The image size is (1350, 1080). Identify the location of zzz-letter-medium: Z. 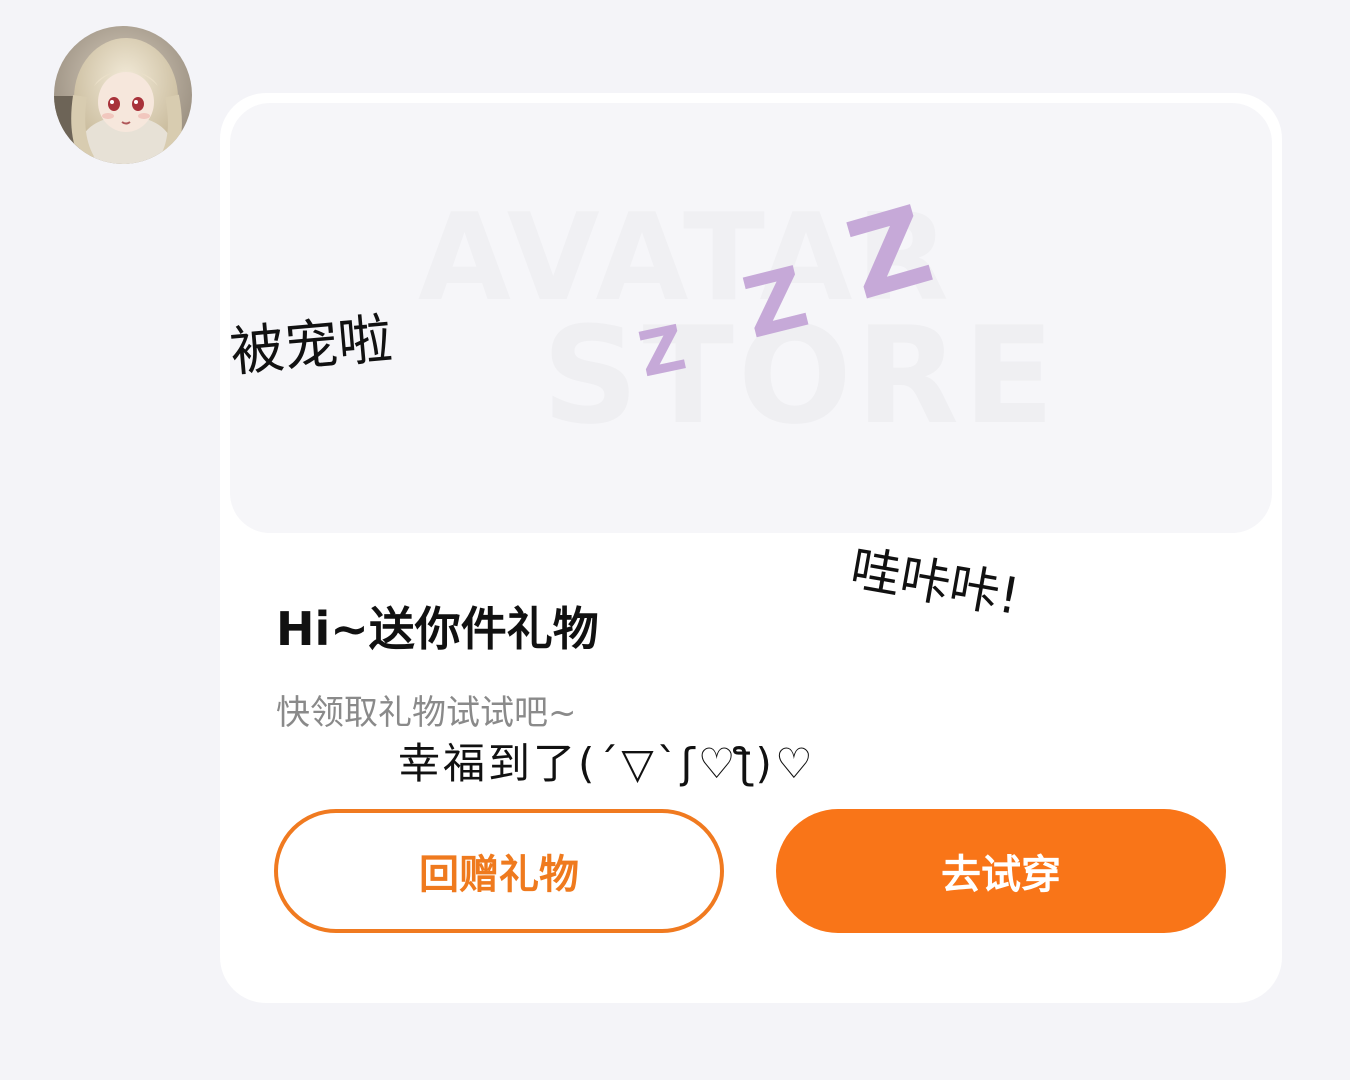
(775, 303).